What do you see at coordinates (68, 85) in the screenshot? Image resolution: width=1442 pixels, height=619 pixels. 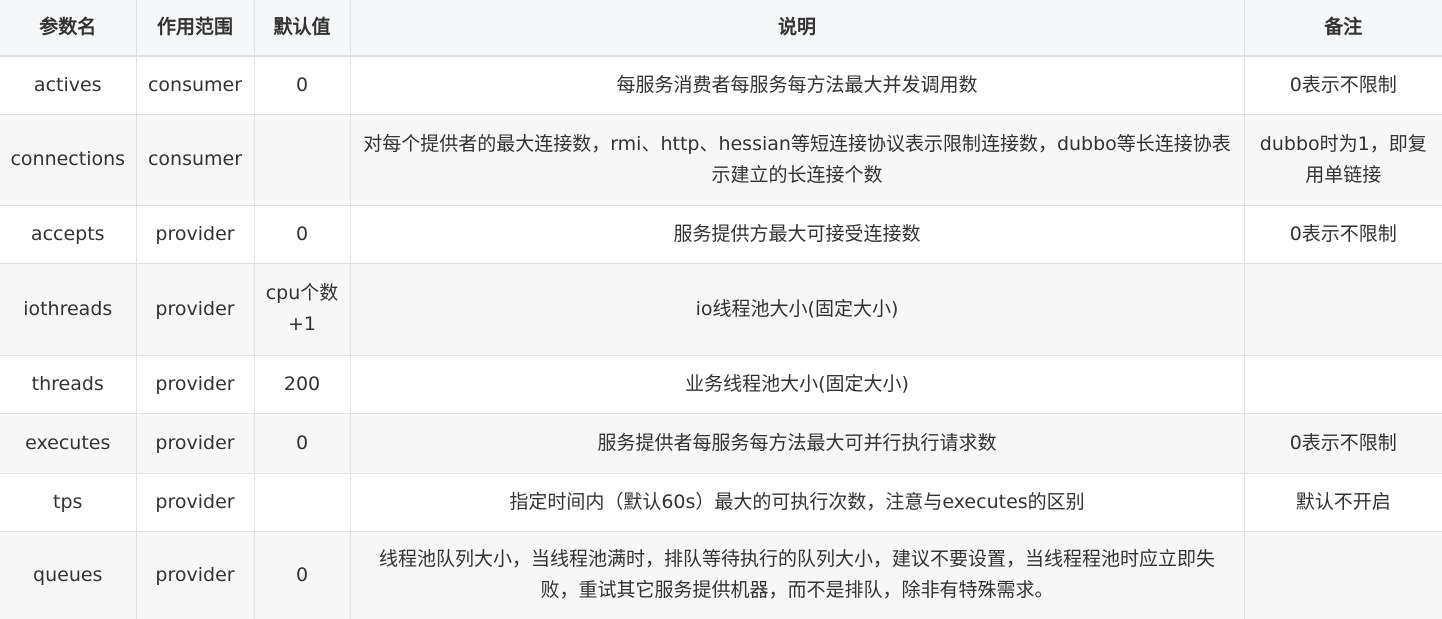 I see `cell-param-name: actives` at bounding box center [68, 85].